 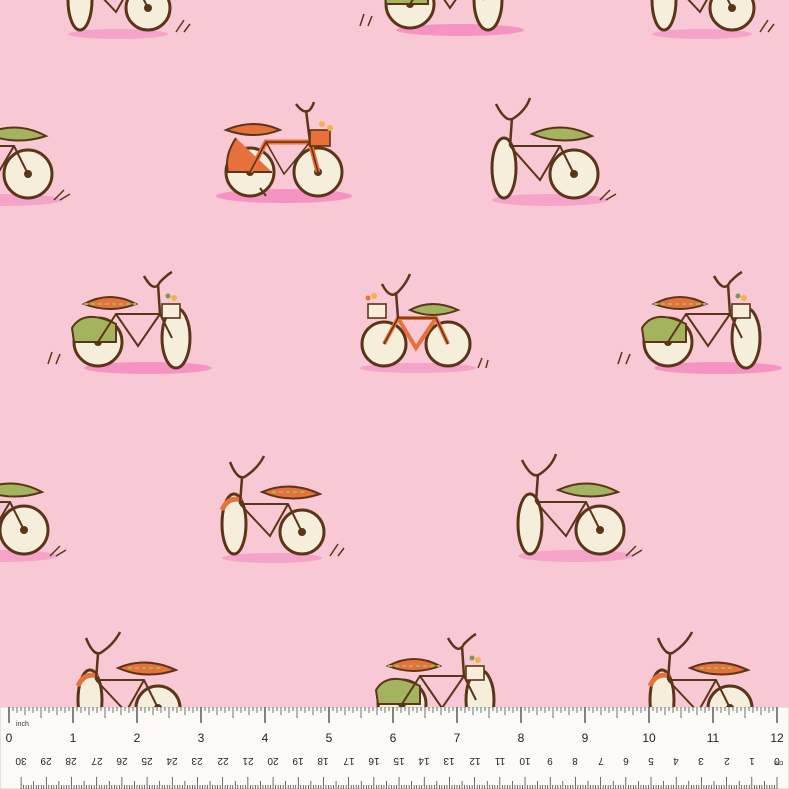 I want to click on ruler-body, so click(x=394, y=748).